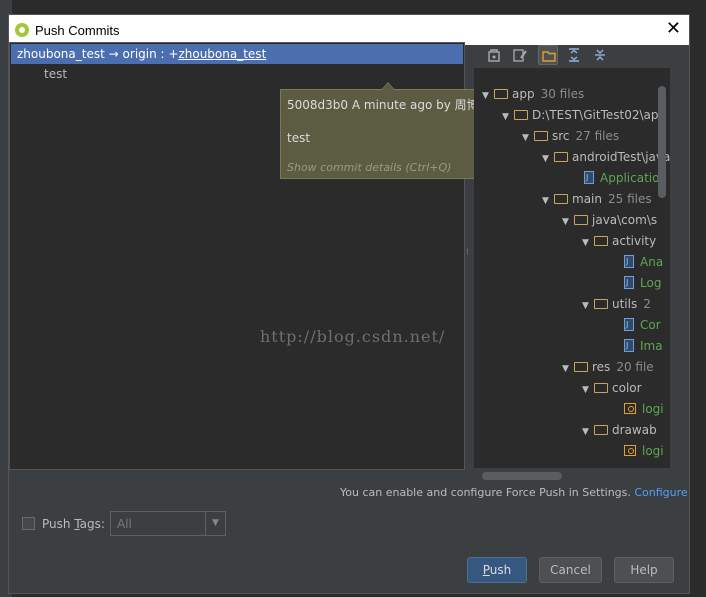  I want to click on tree-node: ▼ main 25 files, so click(597, 199).